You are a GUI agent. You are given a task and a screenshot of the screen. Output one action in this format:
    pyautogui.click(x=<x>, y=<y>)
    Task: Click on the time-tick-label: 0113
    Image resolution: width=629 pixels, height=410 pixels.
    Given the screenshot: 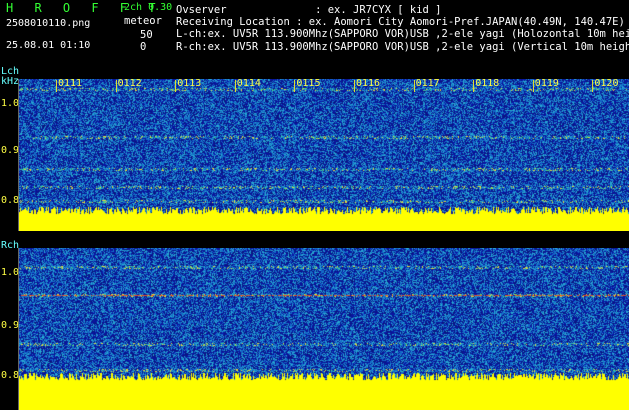 What is the action you would take?
    pyautogui.click(x=189, y=83)
    